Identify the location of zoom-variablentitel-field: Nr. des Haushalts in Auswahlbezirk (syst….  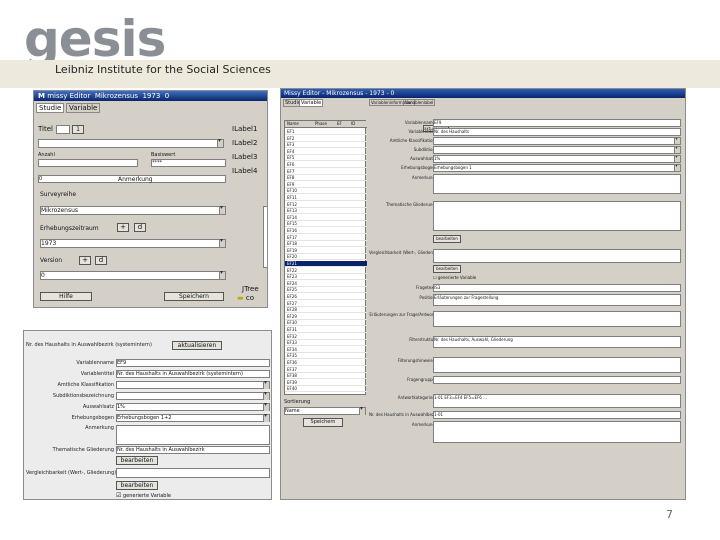
(193, 374).